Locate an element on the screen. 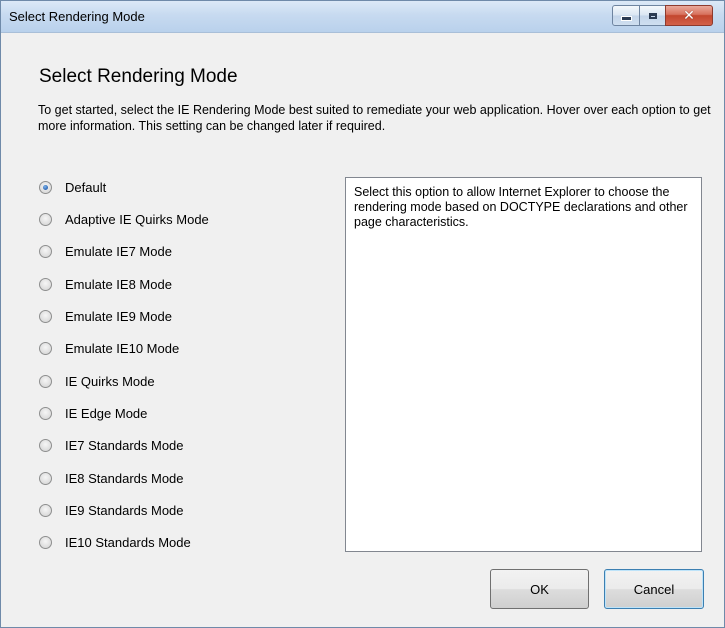 The image size is (725, 628). option-label: Emulate IE10 Mode is located at coordinates (122, 348).